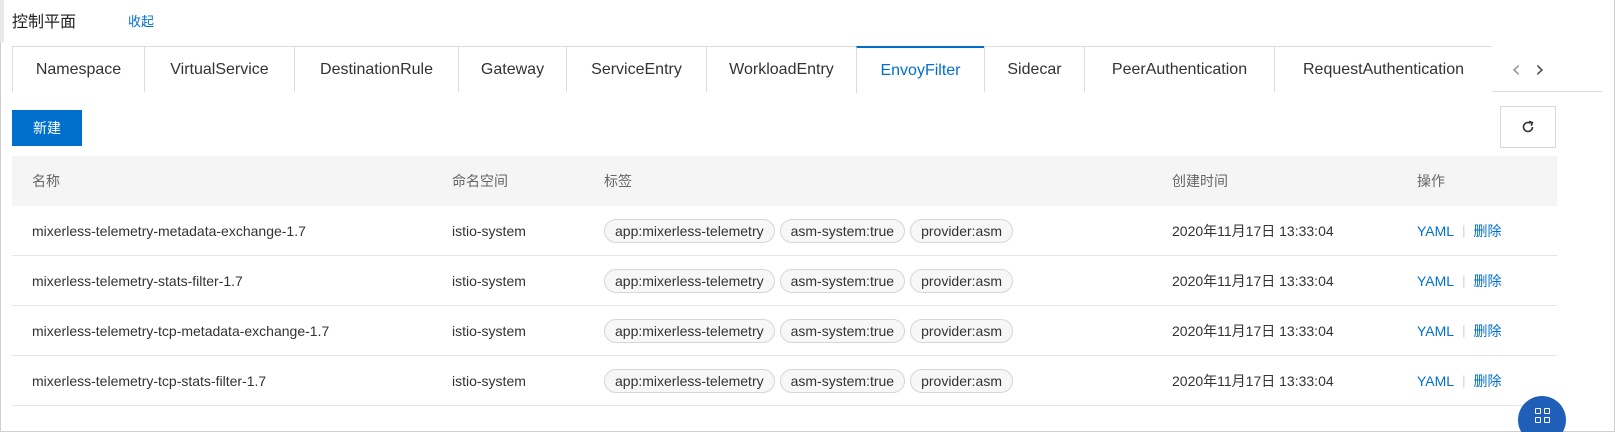 This screenshot has height=432, width=1615. What do you see at coordinates (149, 380) in the screenshot?
I see `row-name: mixerless-telemetry-tcp-stats-filter-1.7` at bounding box center [149, 380].